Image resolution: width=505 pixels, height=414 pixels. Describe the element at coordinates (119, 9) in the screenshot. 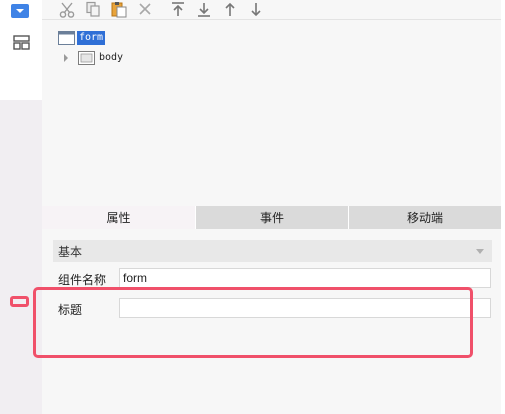

I see `paste-icon` at that location.